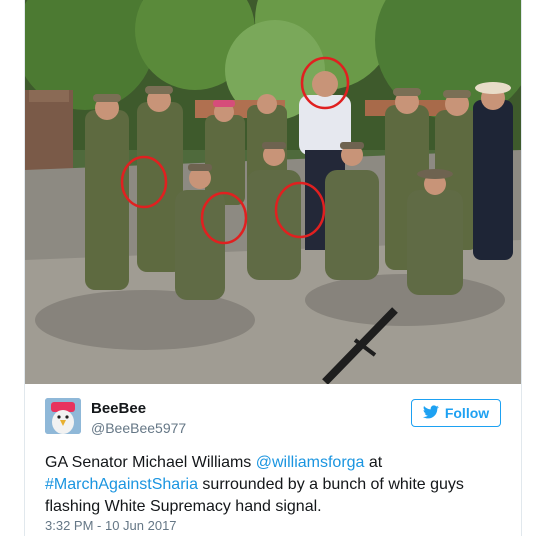 This screenshot has width=544, height=536. Describe the element at coordinates (63, 416) in the screenshot. I see `avatar` at that location.